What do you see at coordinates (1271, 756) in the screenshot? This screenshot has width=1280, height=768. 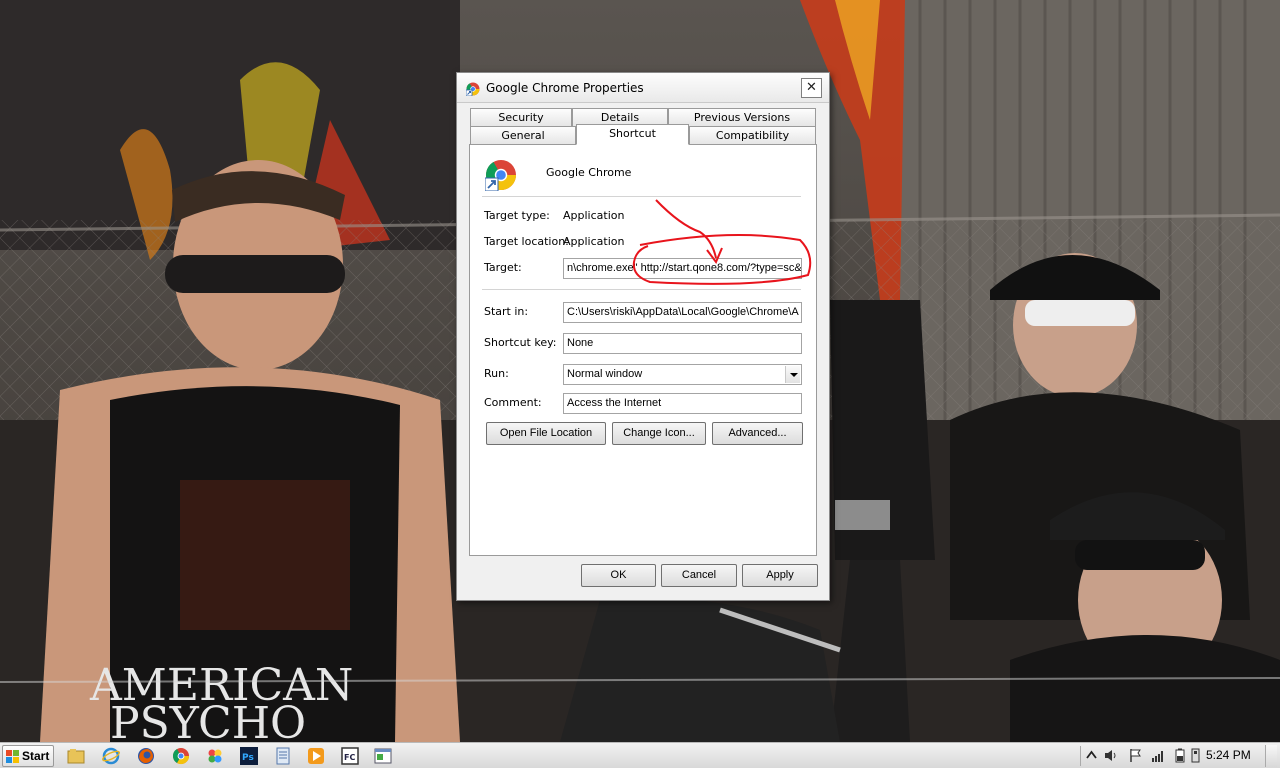 I see `show-desktop-button` at bounding box center [1271, 756].